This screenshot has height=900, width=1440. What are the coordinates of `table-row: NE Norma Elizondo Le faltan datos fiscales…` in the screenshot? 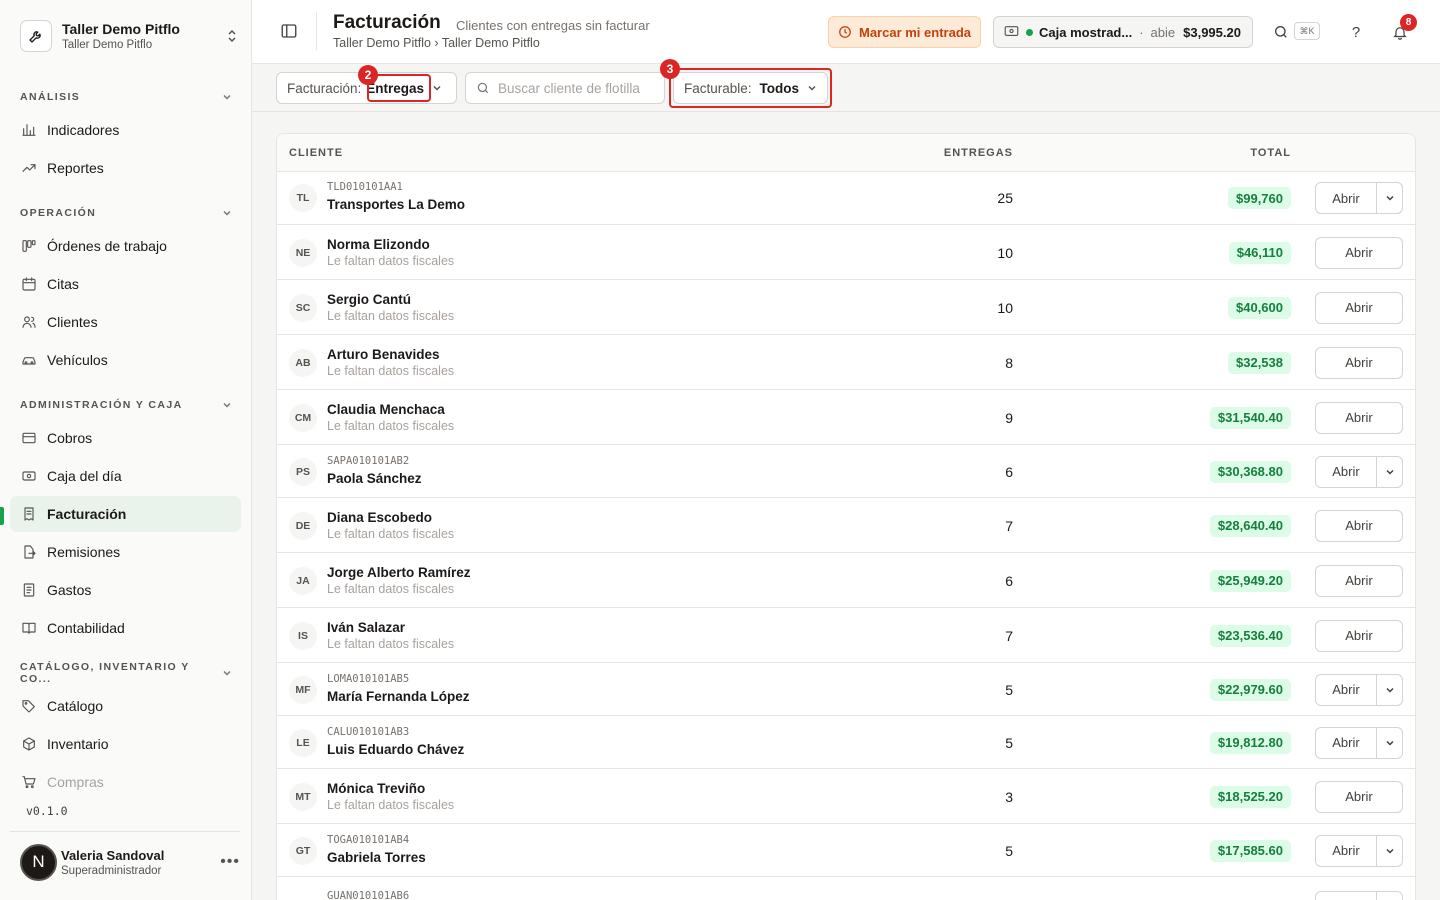 It's located at (846, 252).